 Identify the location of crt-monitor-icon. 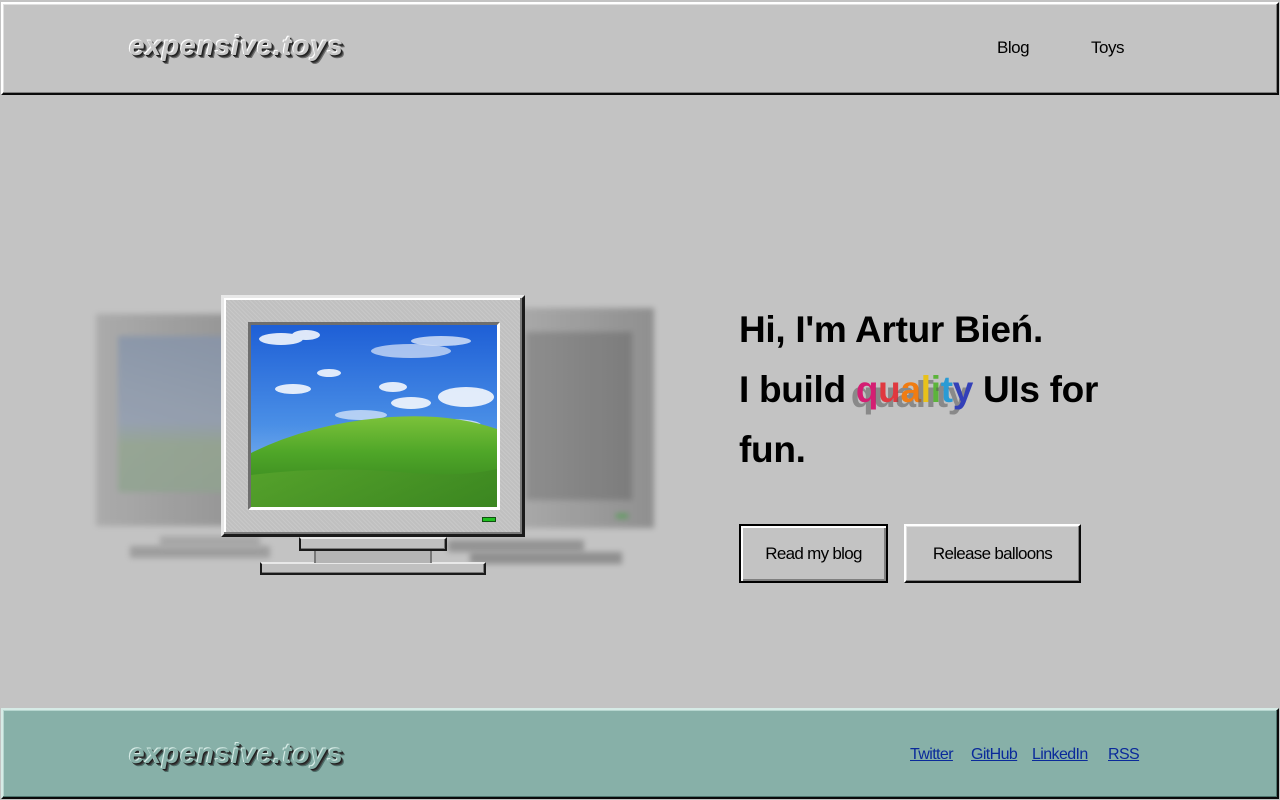
(373, 416).